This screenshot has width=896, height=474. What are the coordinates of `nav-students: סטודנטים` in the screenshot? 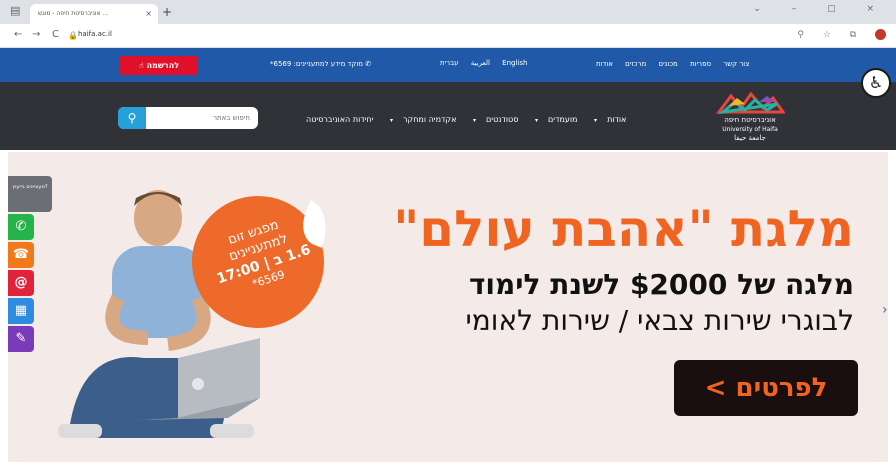 It's located at (502, 119).